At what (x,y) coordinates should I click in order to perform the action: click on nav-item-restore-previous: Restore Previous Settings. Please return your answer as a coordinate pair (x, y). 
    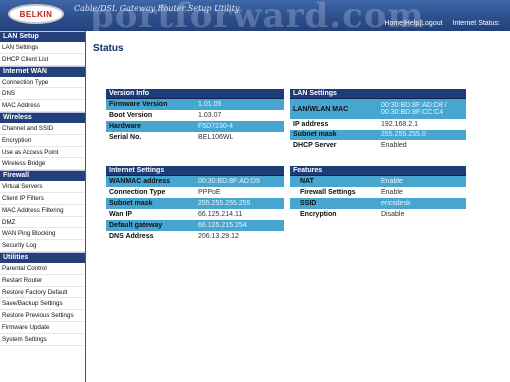
    Looking at the image, I should click on (42, 316).